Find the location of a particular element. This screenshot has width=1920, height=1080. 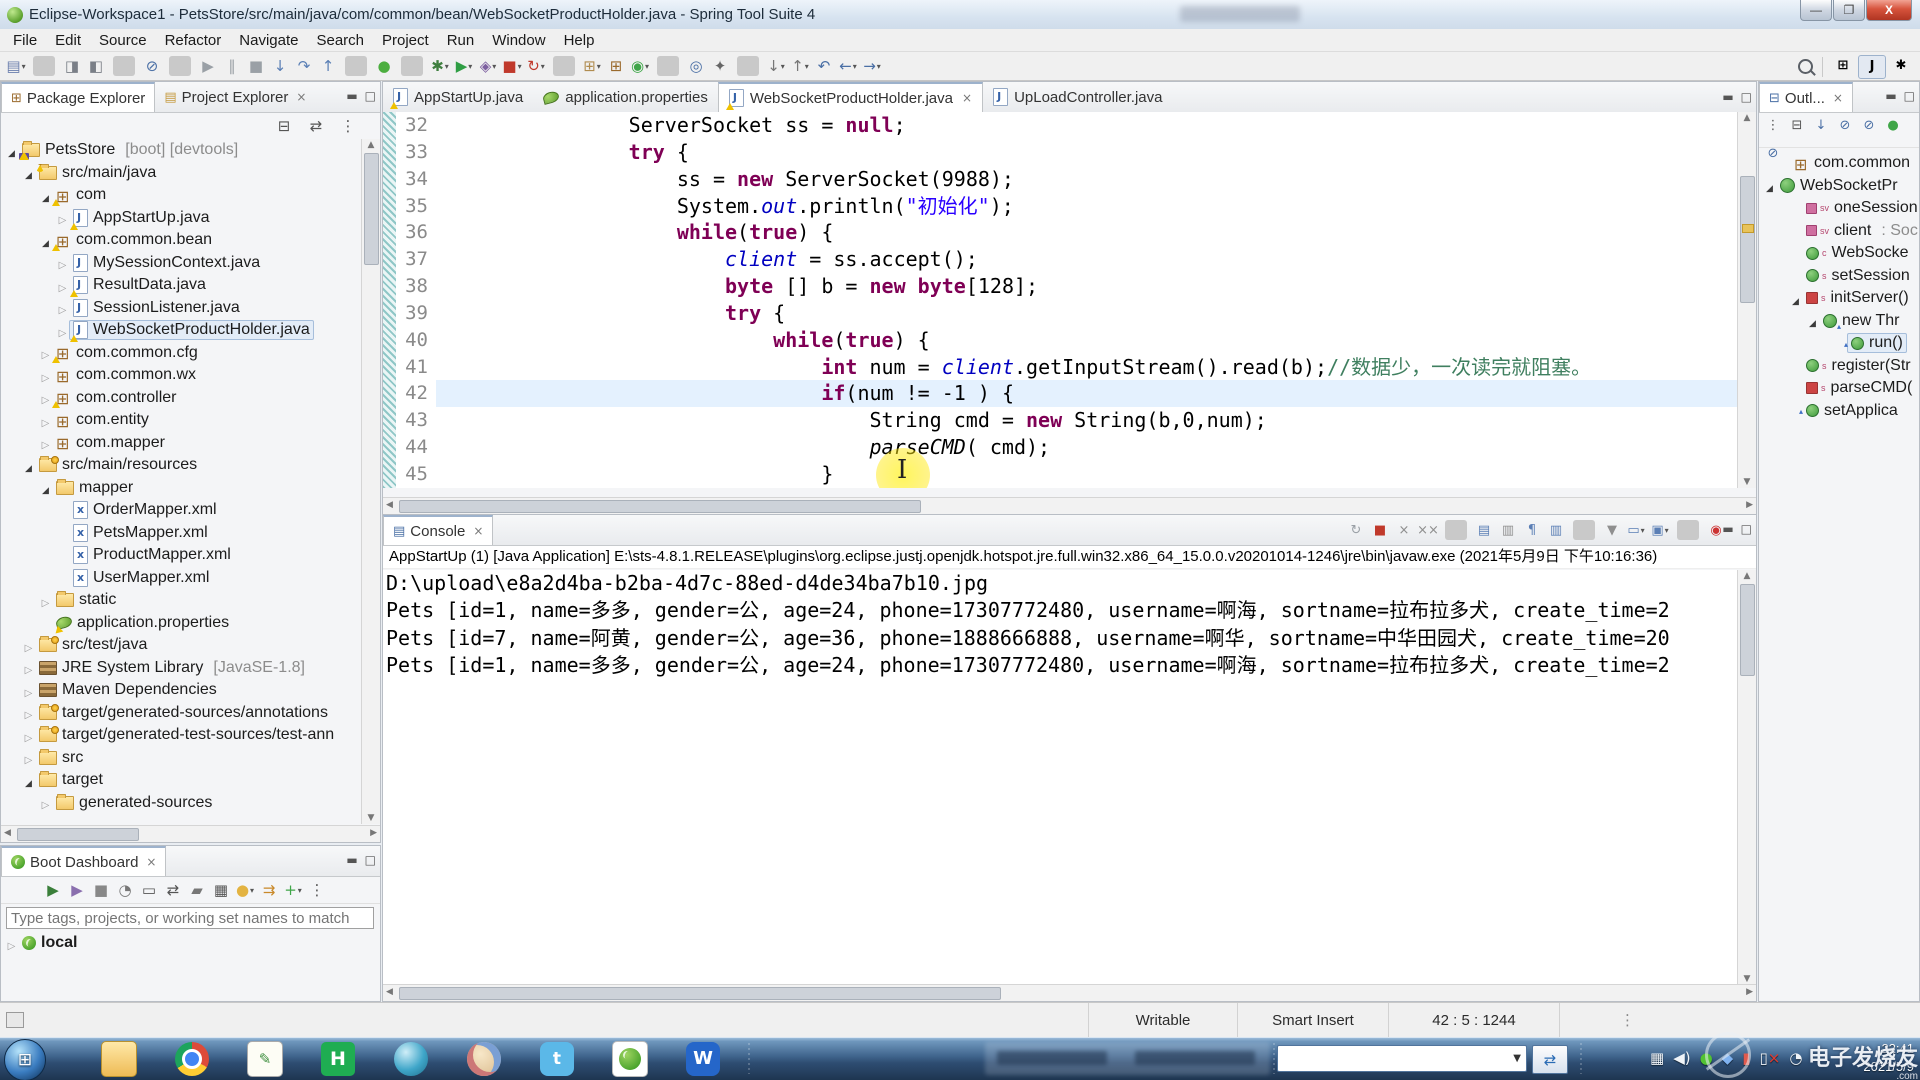

tree-item: com.common.bean is located at coordinates (182, 240).